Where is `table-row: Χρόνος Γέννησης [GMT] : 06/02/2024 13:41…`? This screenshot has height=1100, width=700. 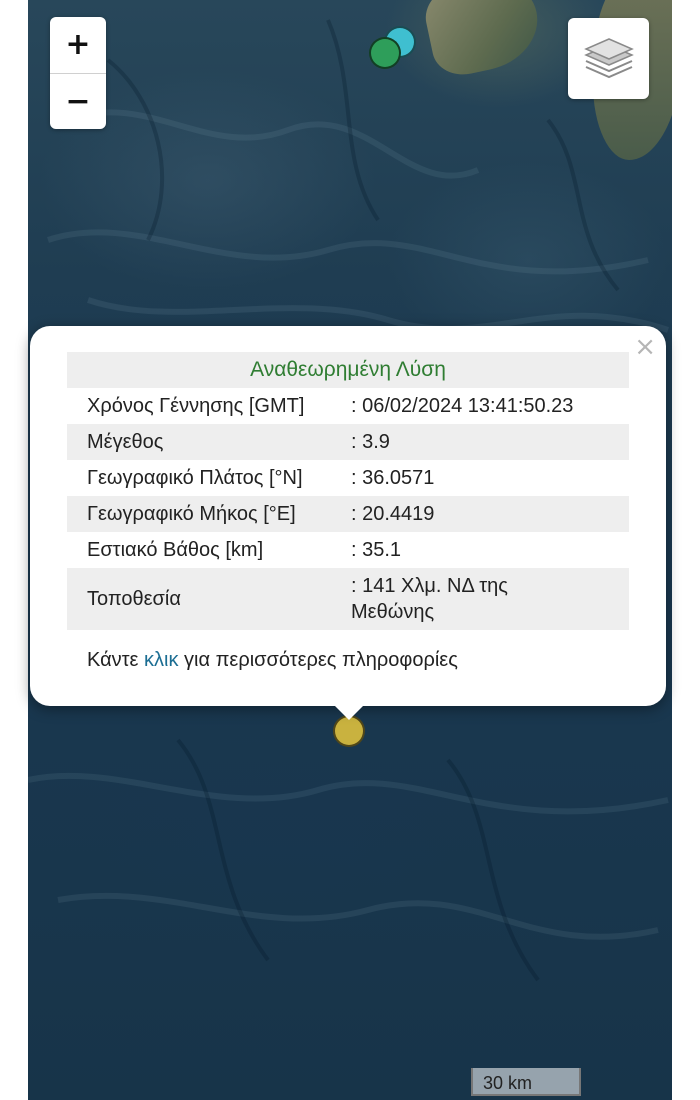 table-row: Χρόνος Γέννησης [GMT] : 06/02/2024 13:41… is located at coordinates (348, 406).